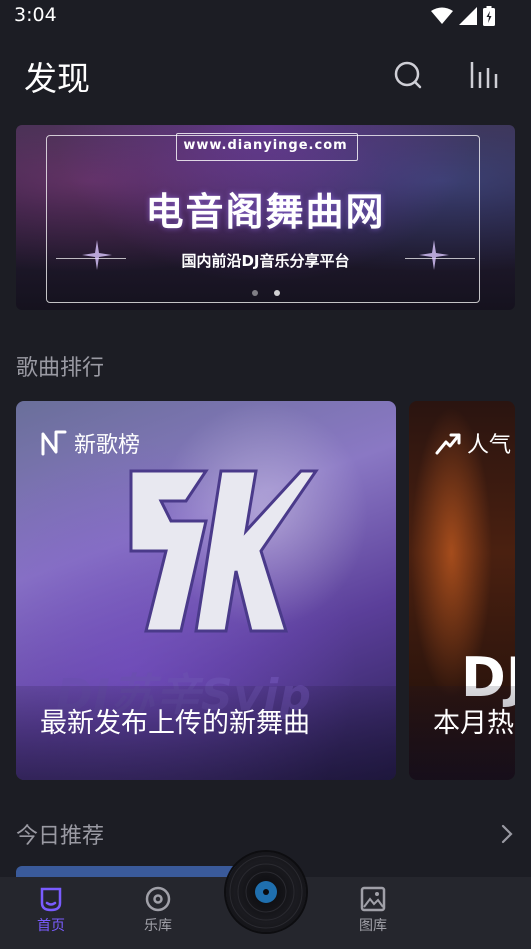 The width and height of the screenshot is (531, 949). What do you see at coordinates (265, 16) in the screenshot?
I see `status-bar: 3:04` at bounding box center [265, 16].